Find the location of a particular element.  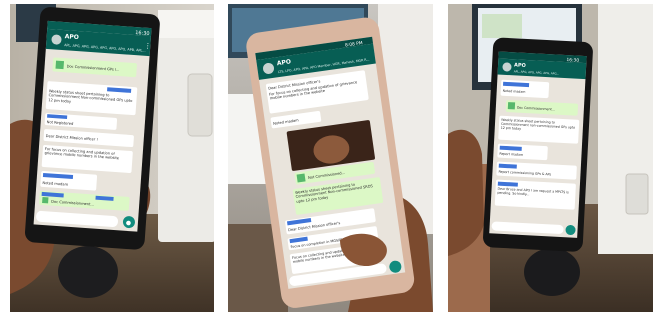

menu-icon: ⋮ is located at coordinates (148, 46).